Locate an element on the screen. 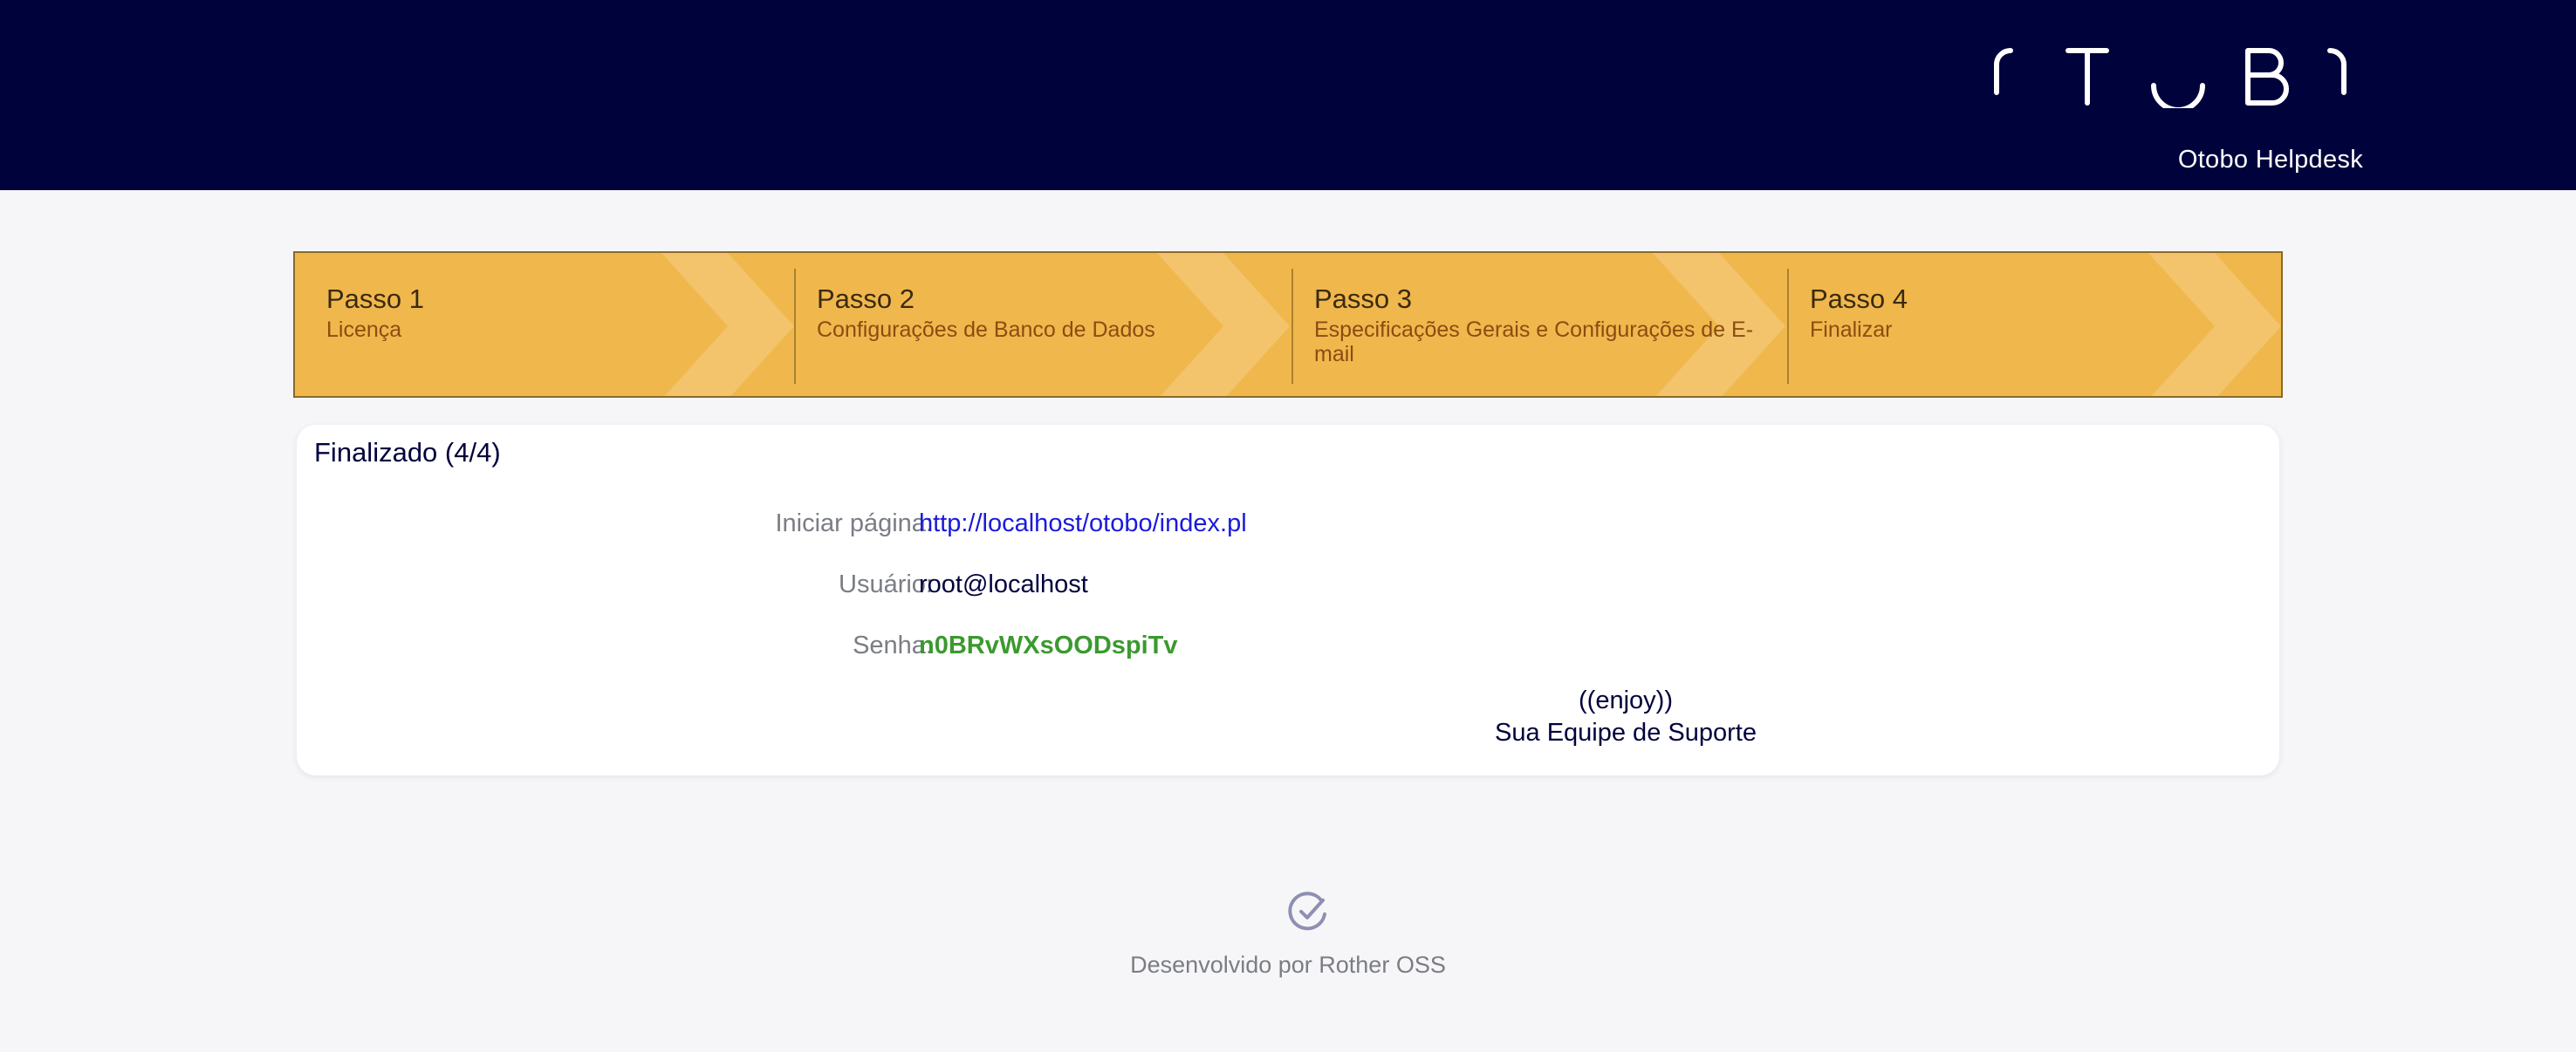 The image size is (2576, 1052). brand-subtitle: Otobo Helpdesk is located at coordinates (2270, 160).